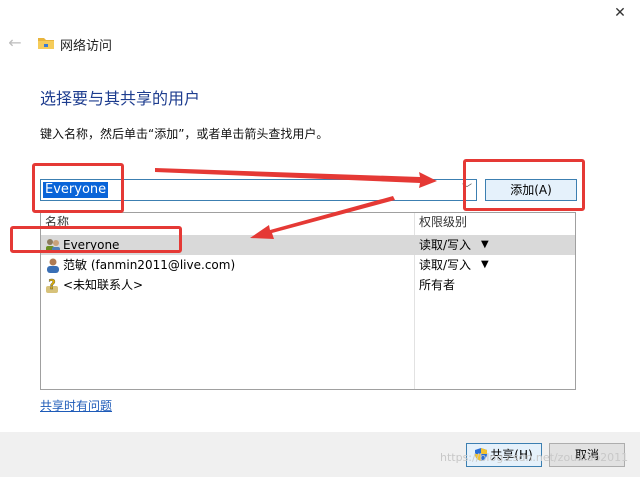 The width and height of the screenshot is (640, 477). I want to click on highlight-input-box, so click(78, 188).